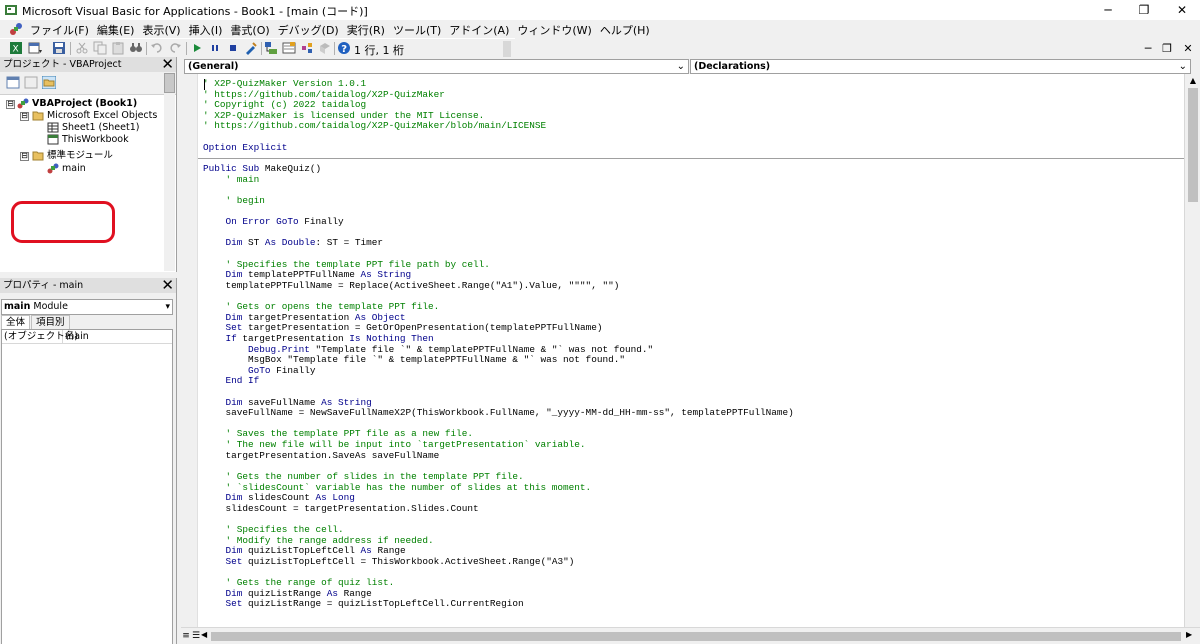 The width and height of the screenshot is (1200, 644). What do you see at coordinates (16, 322) in the screenshot?
I see `tab-all: 全体` at bounding box center [16, 322].